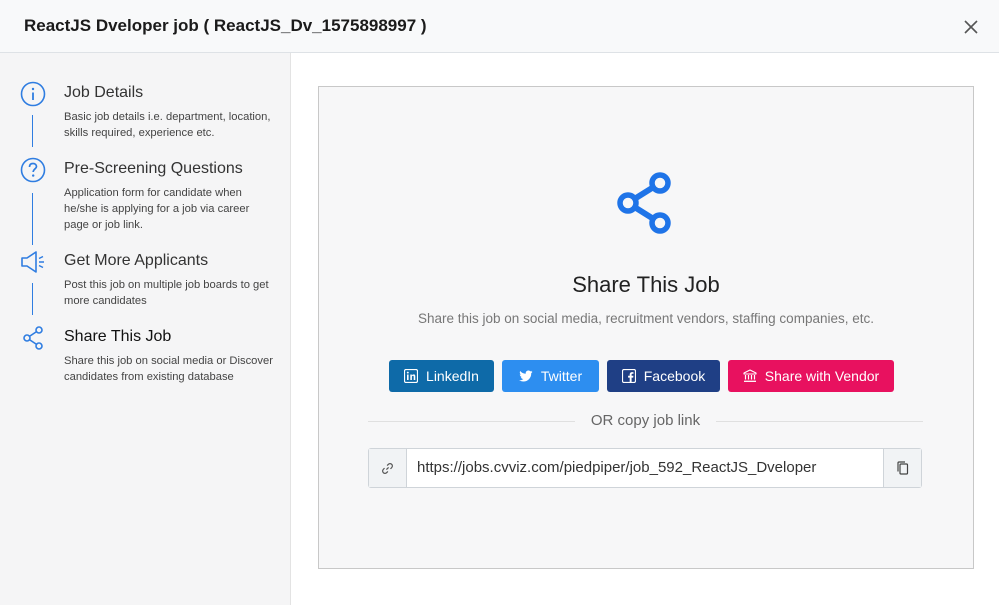 Image resolution: width=999 pixels, height=605 pixels. I want to click on linkedin-button: LinkedIn, so click(441, 376).